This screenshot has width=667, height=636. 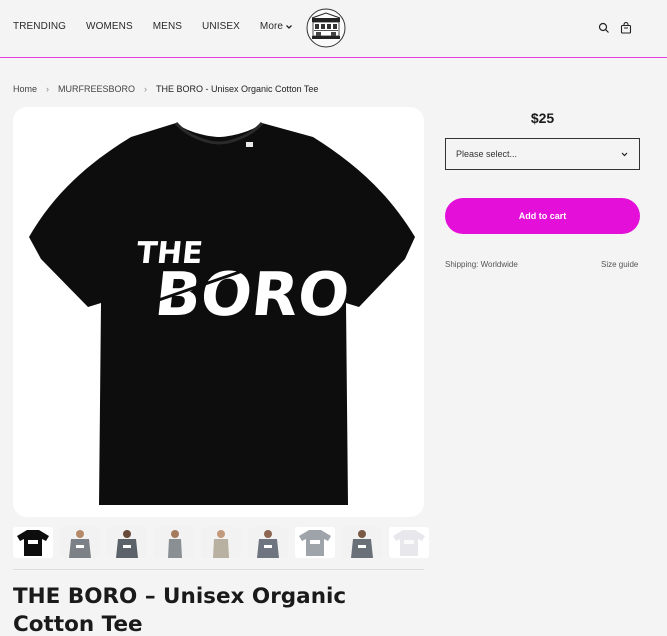 I want to click on nav-more-label: More, so click(x=271, y=26).